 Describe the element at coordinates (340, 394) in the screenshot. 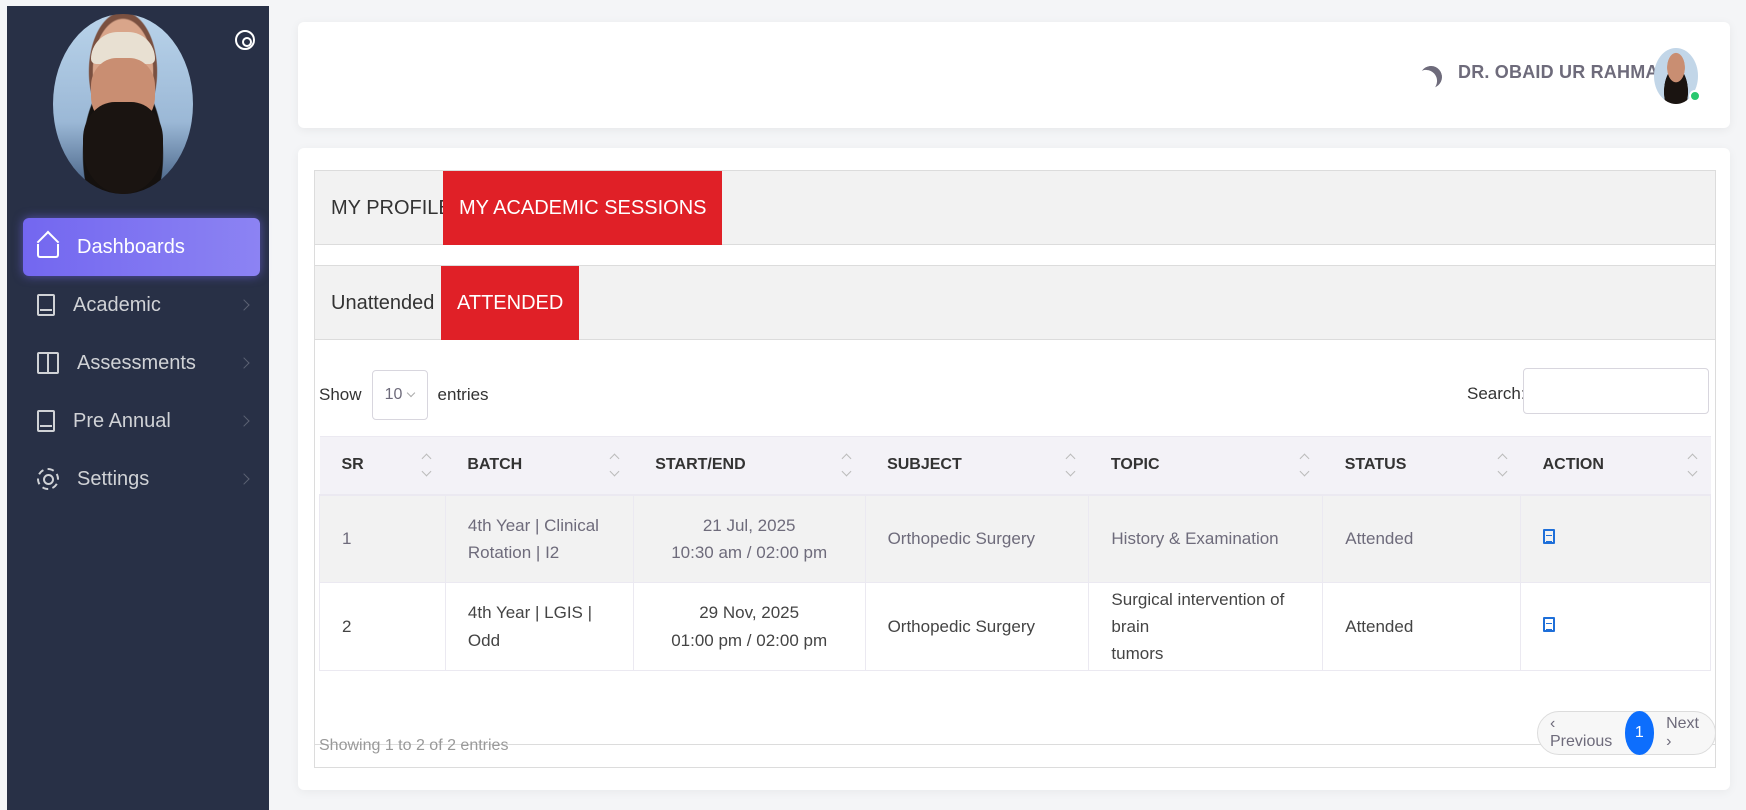

I see `show-label: Show` at that location.